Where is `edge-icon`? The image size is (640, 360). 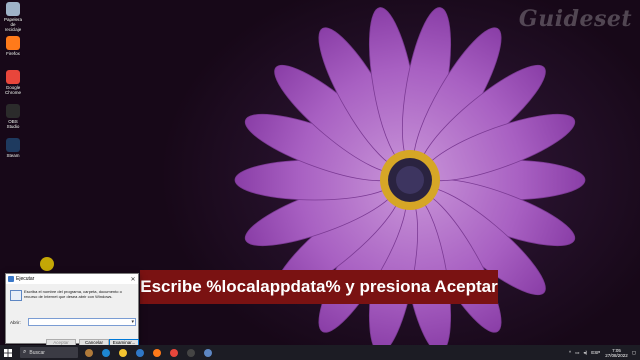 edge-icon is located at coordinates (106, 353).